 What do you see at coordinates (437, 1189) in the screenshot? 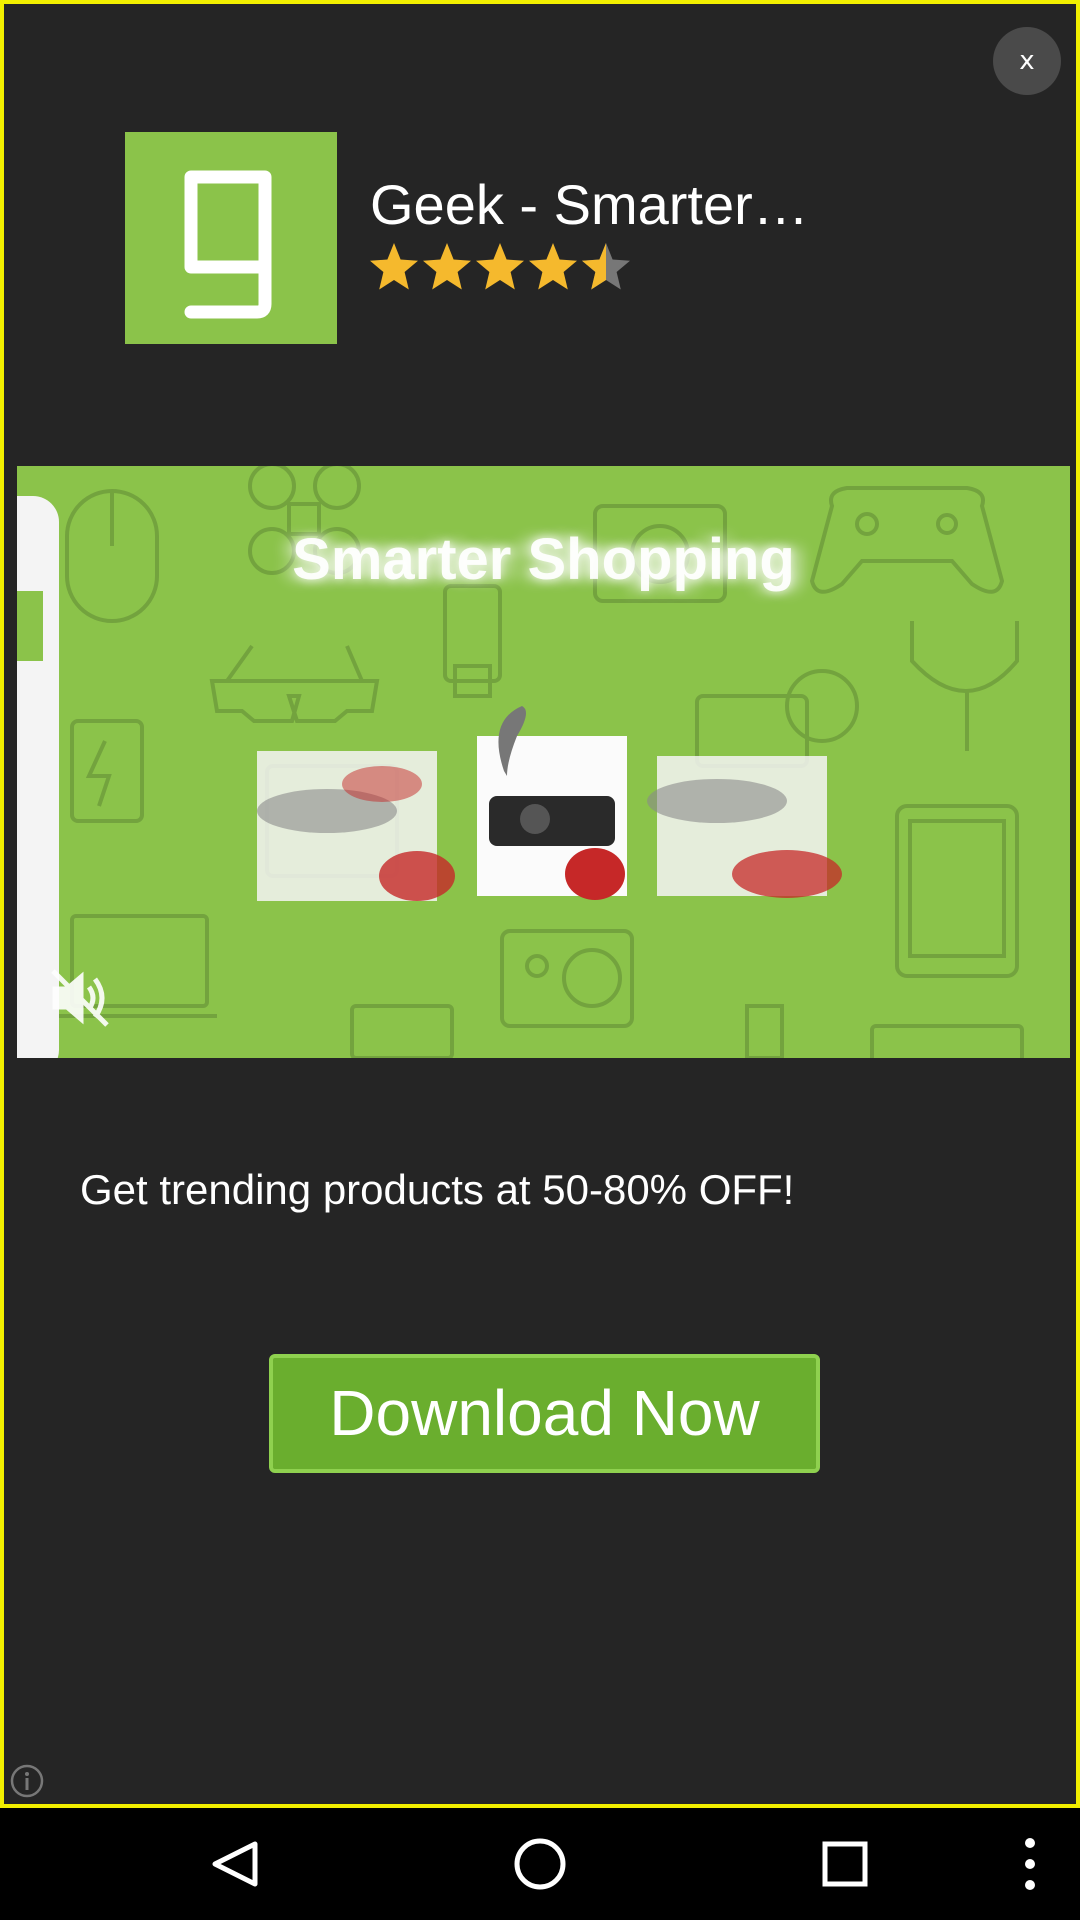
I see `promo-text: Get trending products at 50-80% OFF!` at bounding box center [437, 1189].